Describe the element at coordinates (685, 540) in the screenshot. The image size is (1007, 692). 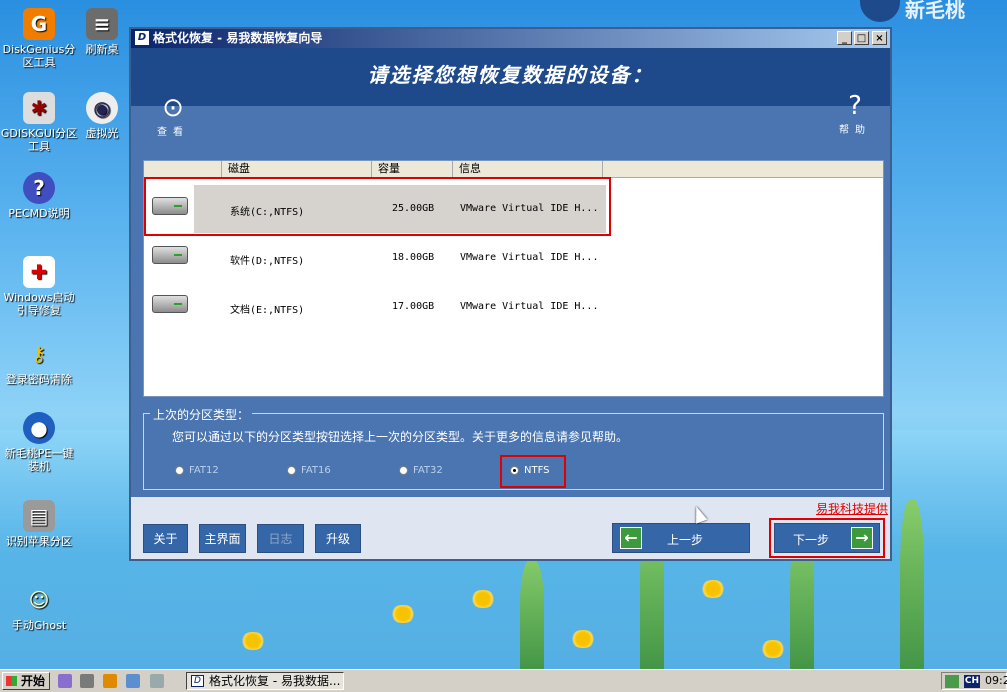
I see `prev-label: 上一步` at that location.